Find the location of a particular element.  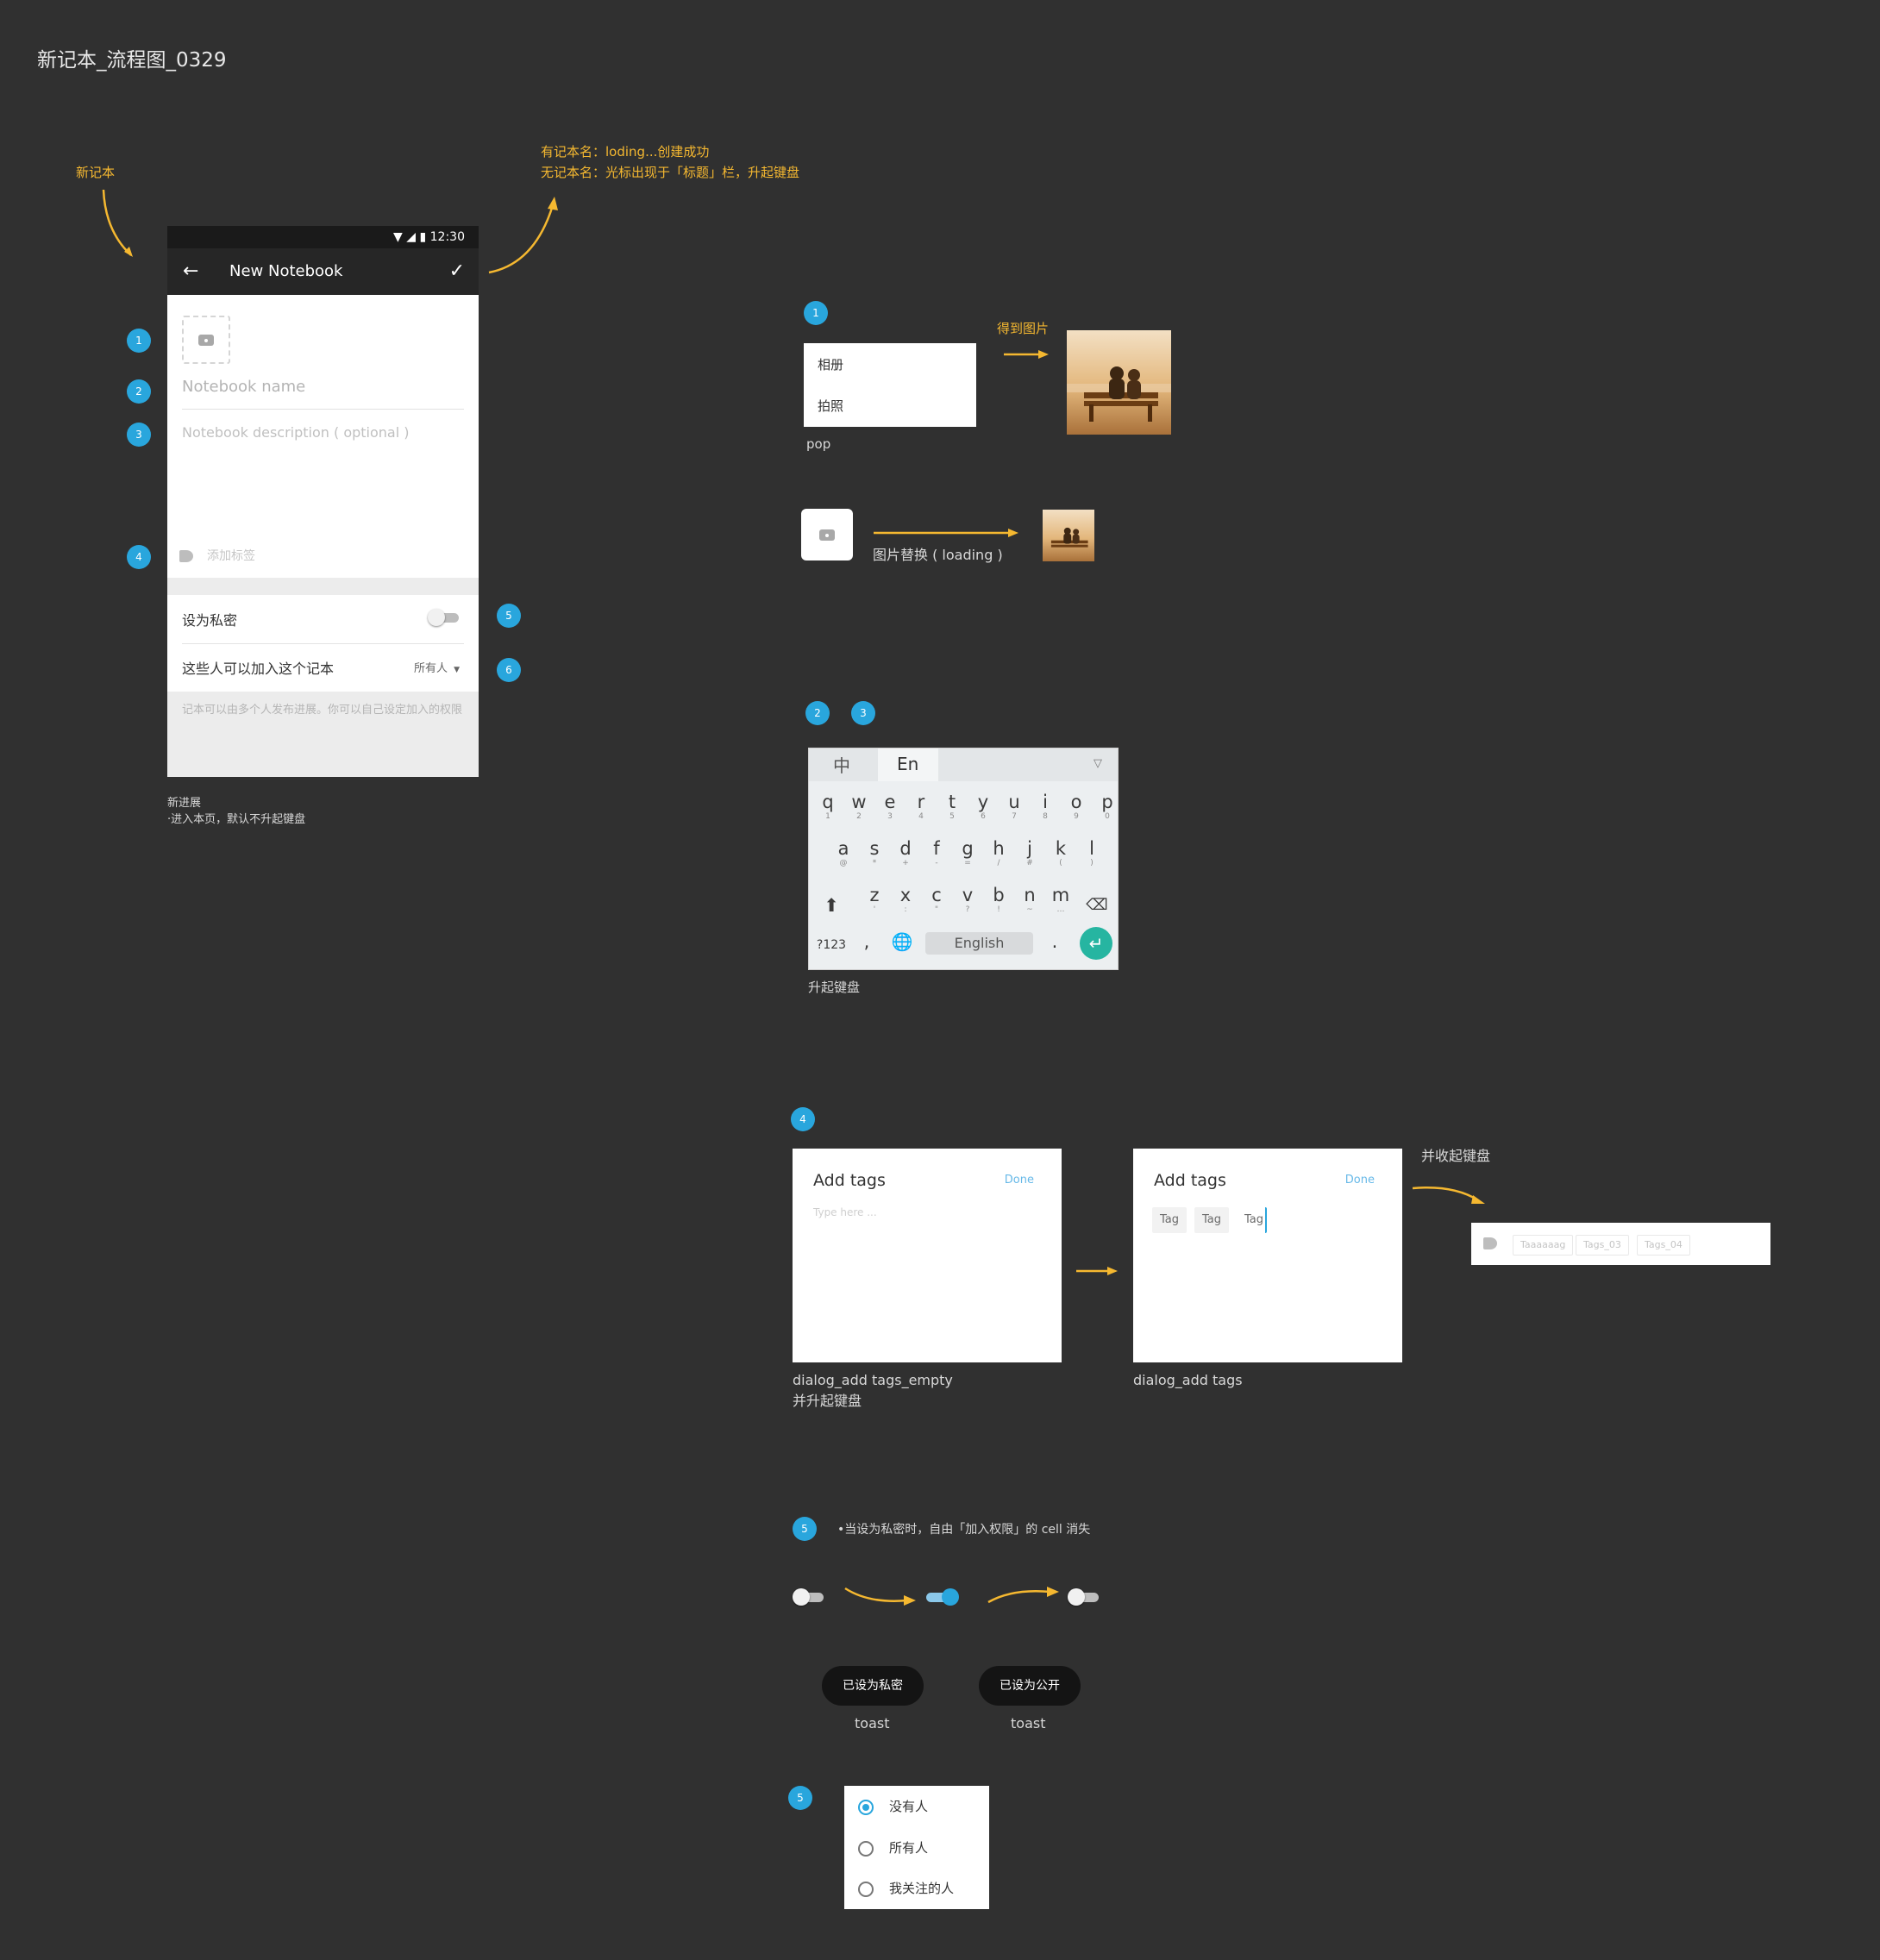

globe-key: 🌐 is located at coordinates (902, 941).